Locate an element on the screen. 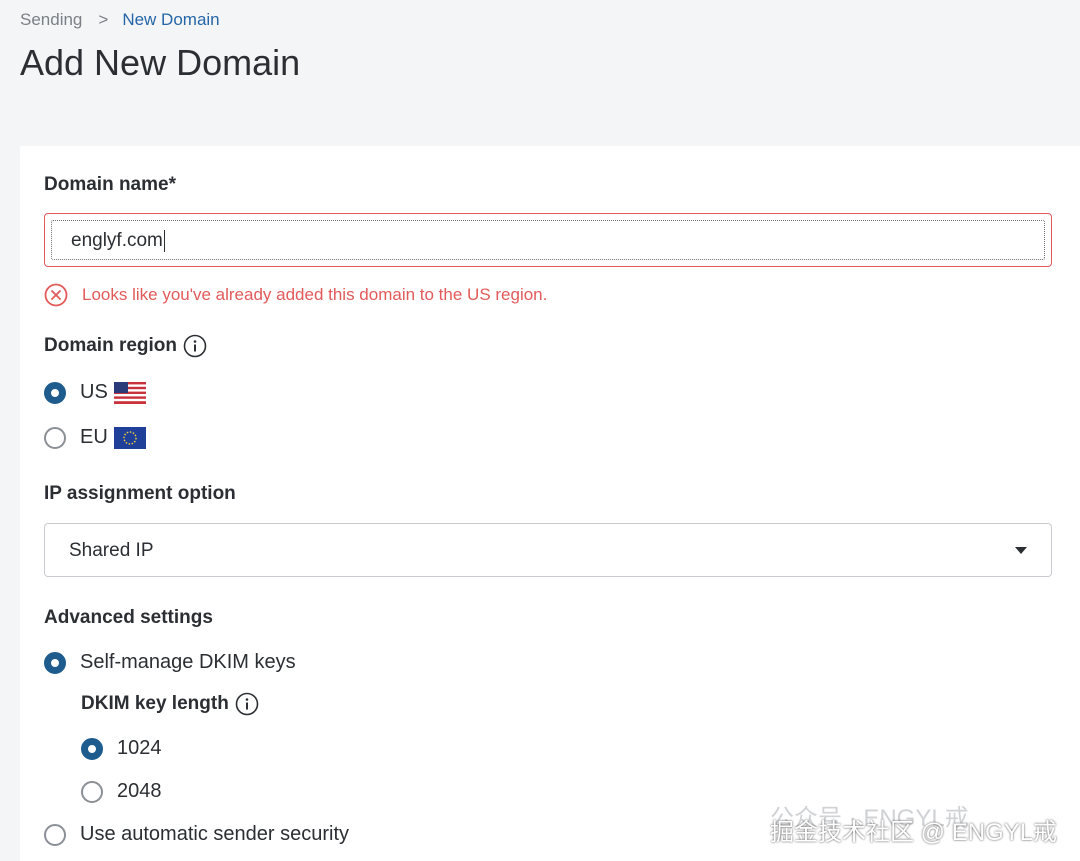 This screenshot has width=1080, height=861. radio-dkim-2048 is located at coordinates (92, 791).